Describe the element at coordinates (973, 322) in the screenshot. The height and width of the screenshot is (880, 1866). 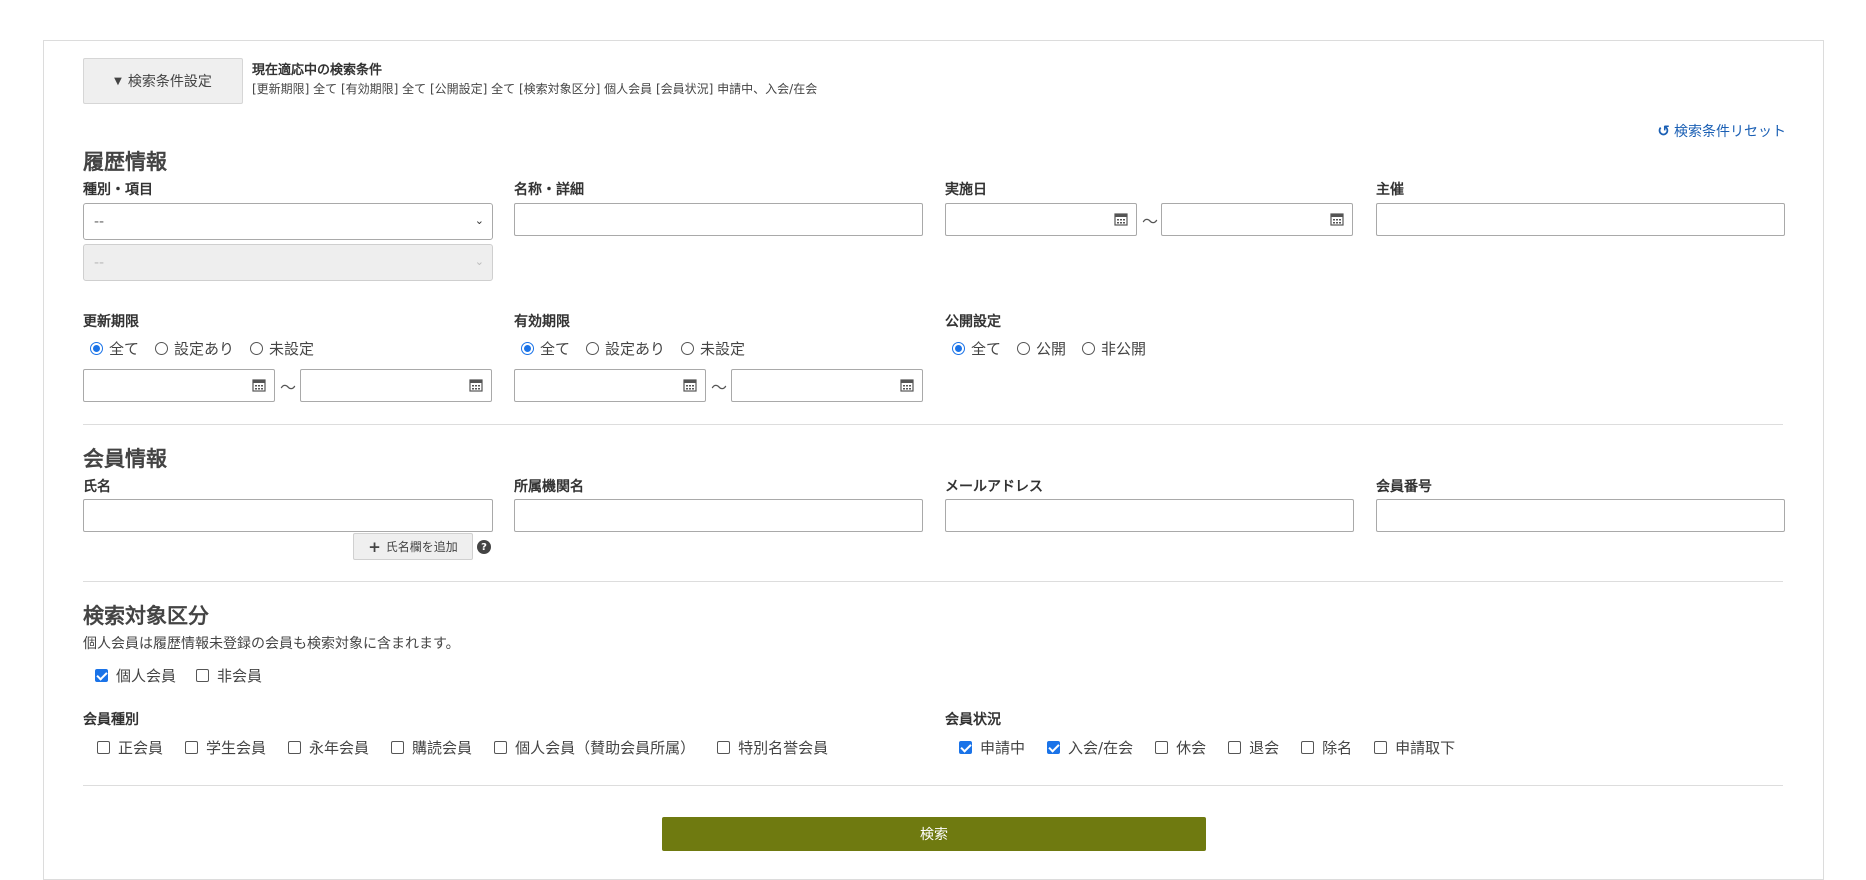
I see `publish-label: 公開設定` at that location.